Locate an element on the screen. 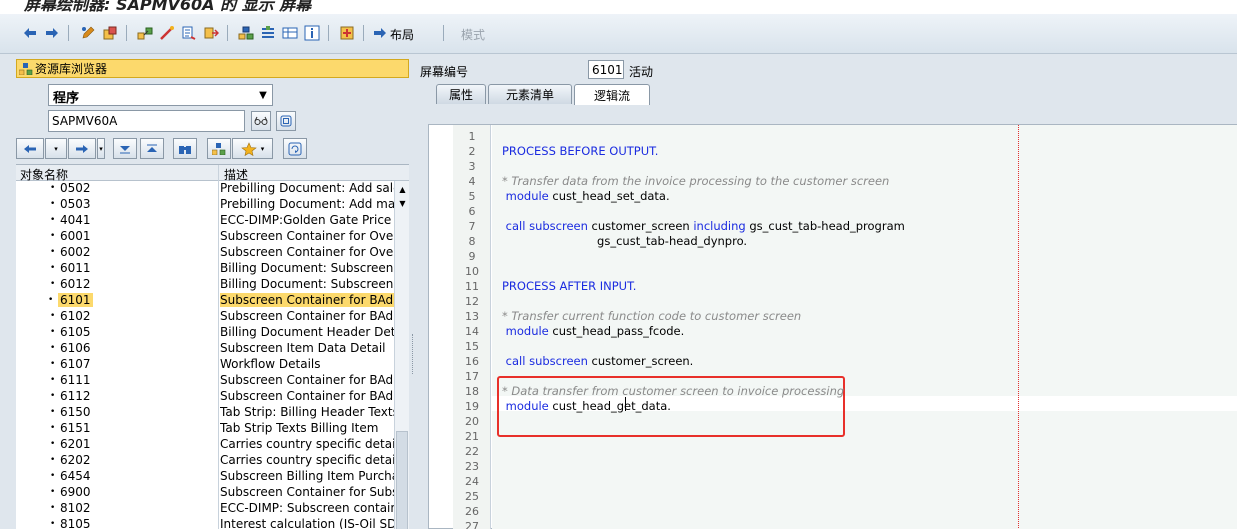 The image size is (1237, 529). table-row: 6001 Subscreen Container for Overvi is located at coordinates (205, 237).